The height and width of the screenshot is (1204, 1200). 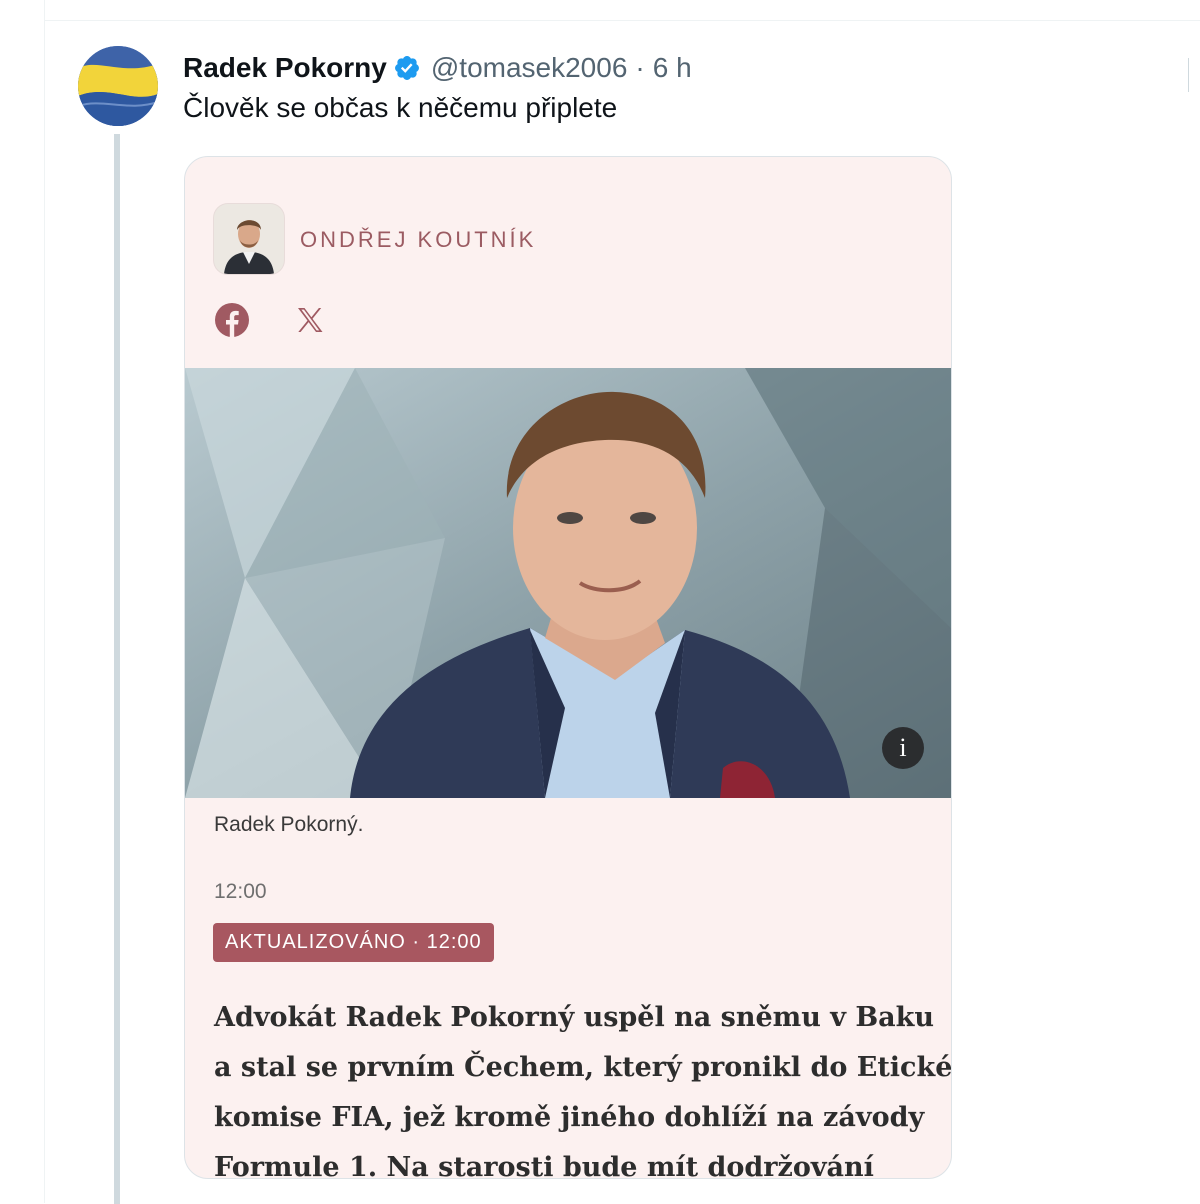 What do you see at coordinates (117, 669) in the screenshot?
I see `thread-connector` at bounding box center [117, 669].